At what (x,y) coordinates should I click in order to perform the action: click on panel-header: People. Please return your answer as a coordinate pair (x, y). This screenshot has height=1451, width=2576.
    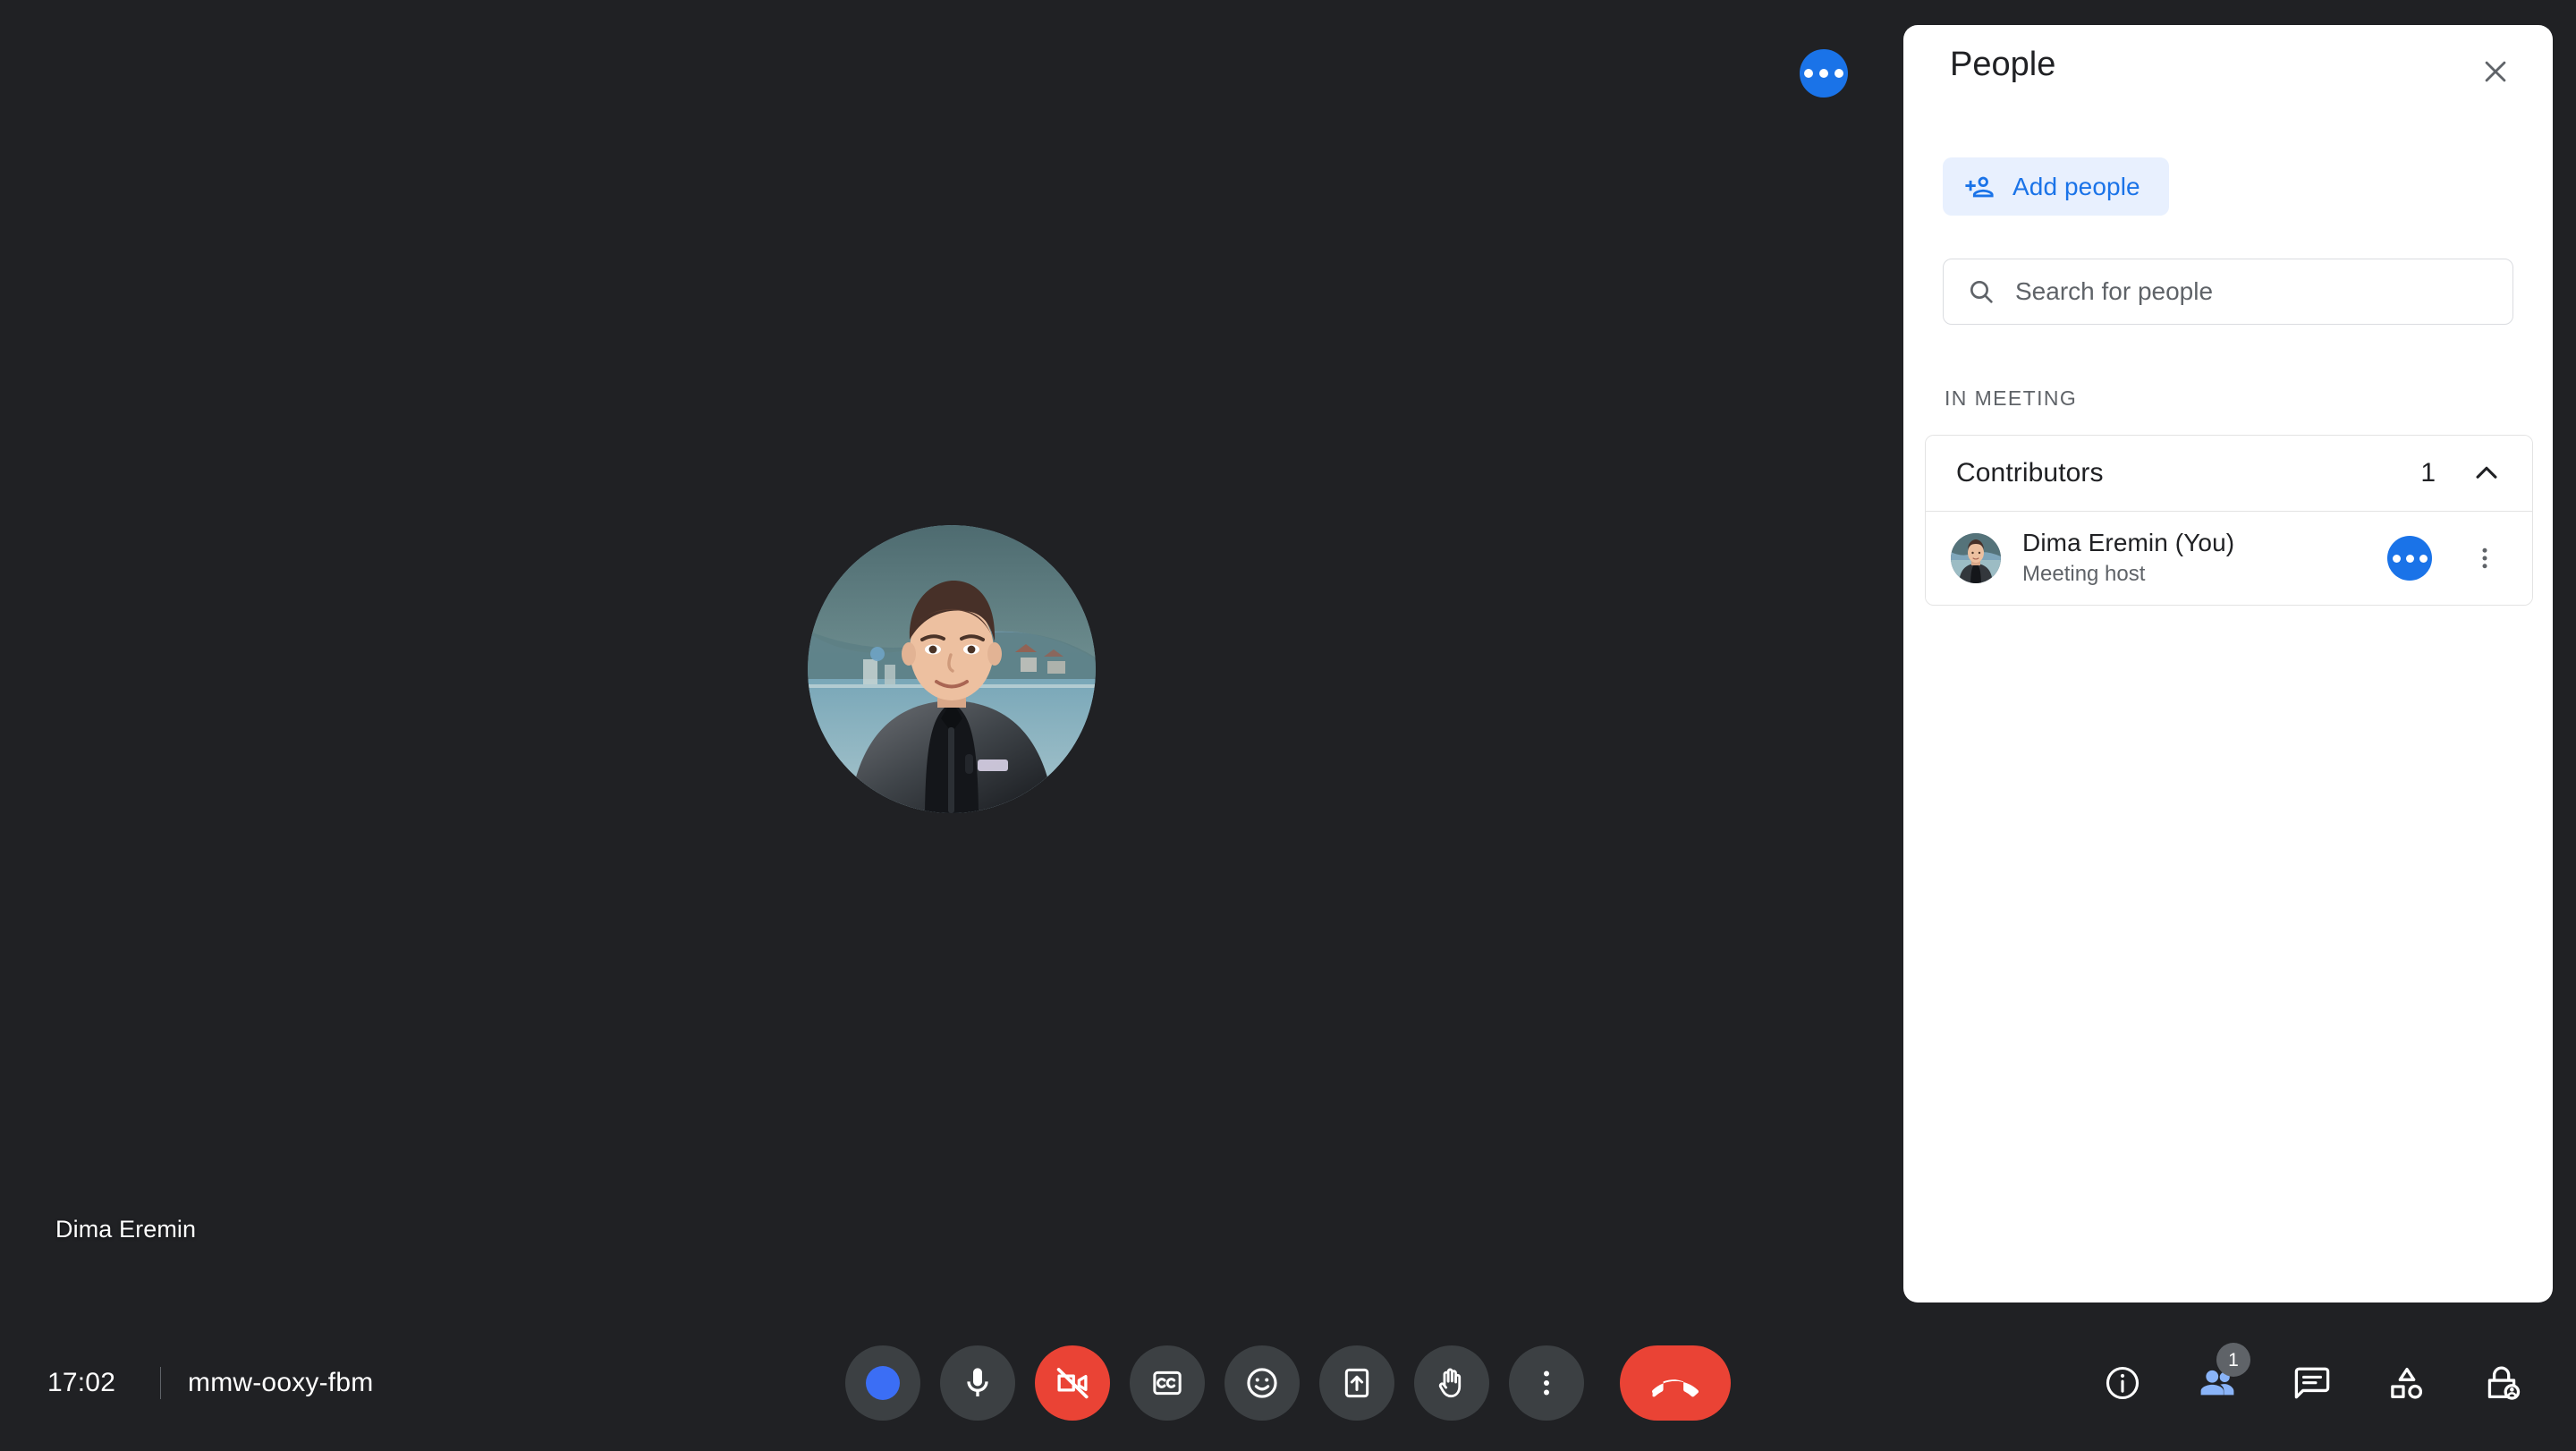
    Looking at the image, I should click on (2228, 66).